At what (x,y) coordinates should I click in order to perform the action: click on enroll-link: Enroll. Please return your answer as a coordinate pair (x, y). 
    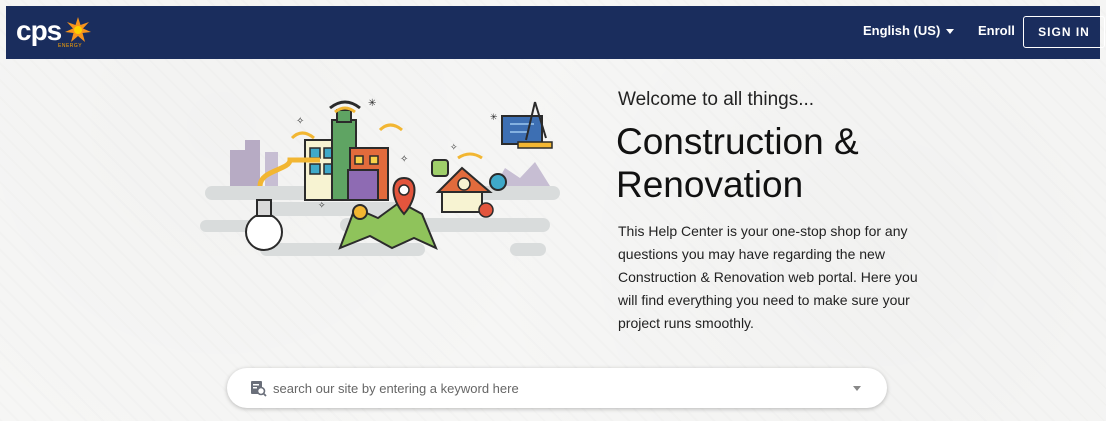
    Looking at the image, I should click on (996, 30).